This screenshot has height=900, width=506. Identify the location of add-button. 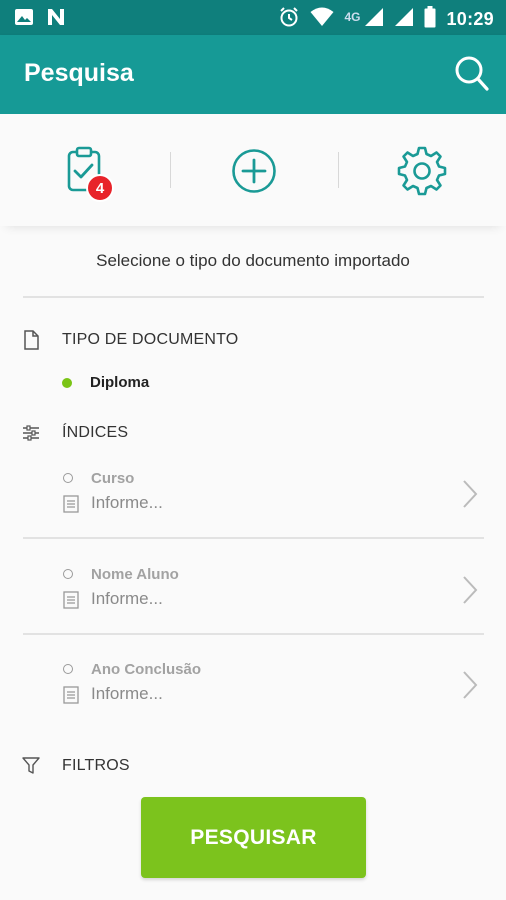
(254, 171).